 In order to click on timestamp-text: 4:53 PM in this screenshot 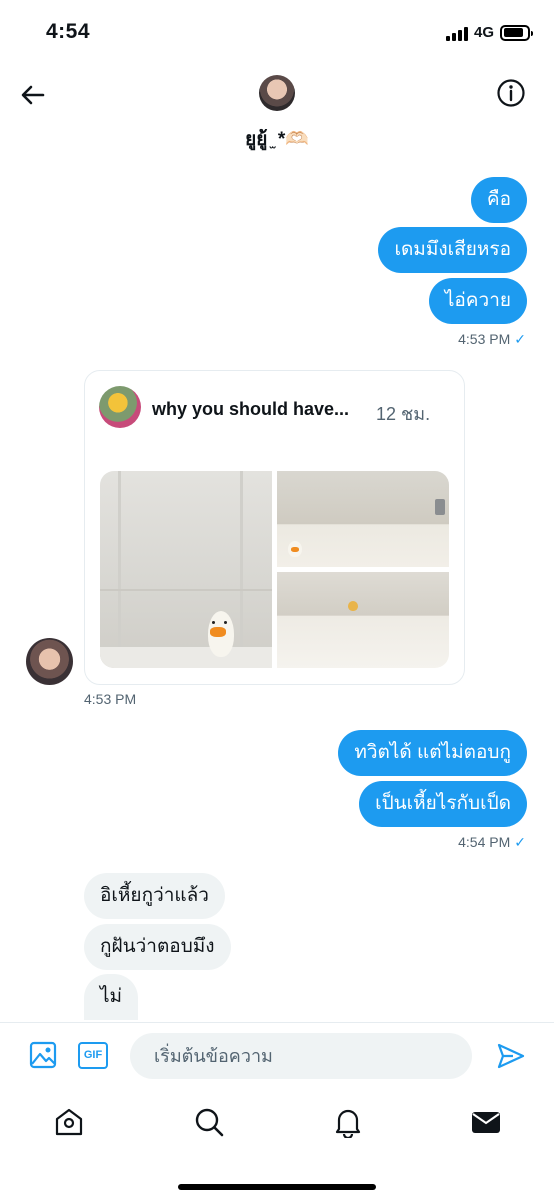, I will do `click(484, 339)`.